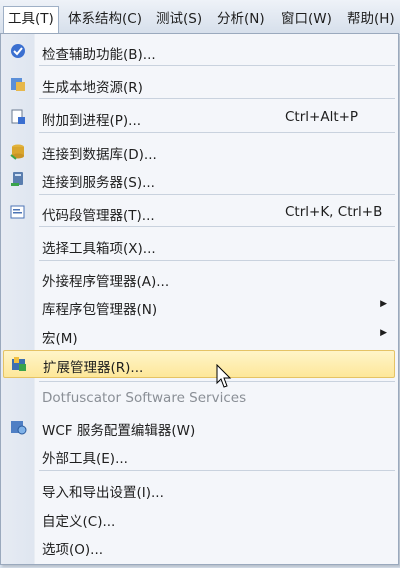 Image resolution: width=400 pixels, height=568 pixels. Describe the element at coordinates (18, 84) in the screenshot. I see `generate-resources-icon` at that location.